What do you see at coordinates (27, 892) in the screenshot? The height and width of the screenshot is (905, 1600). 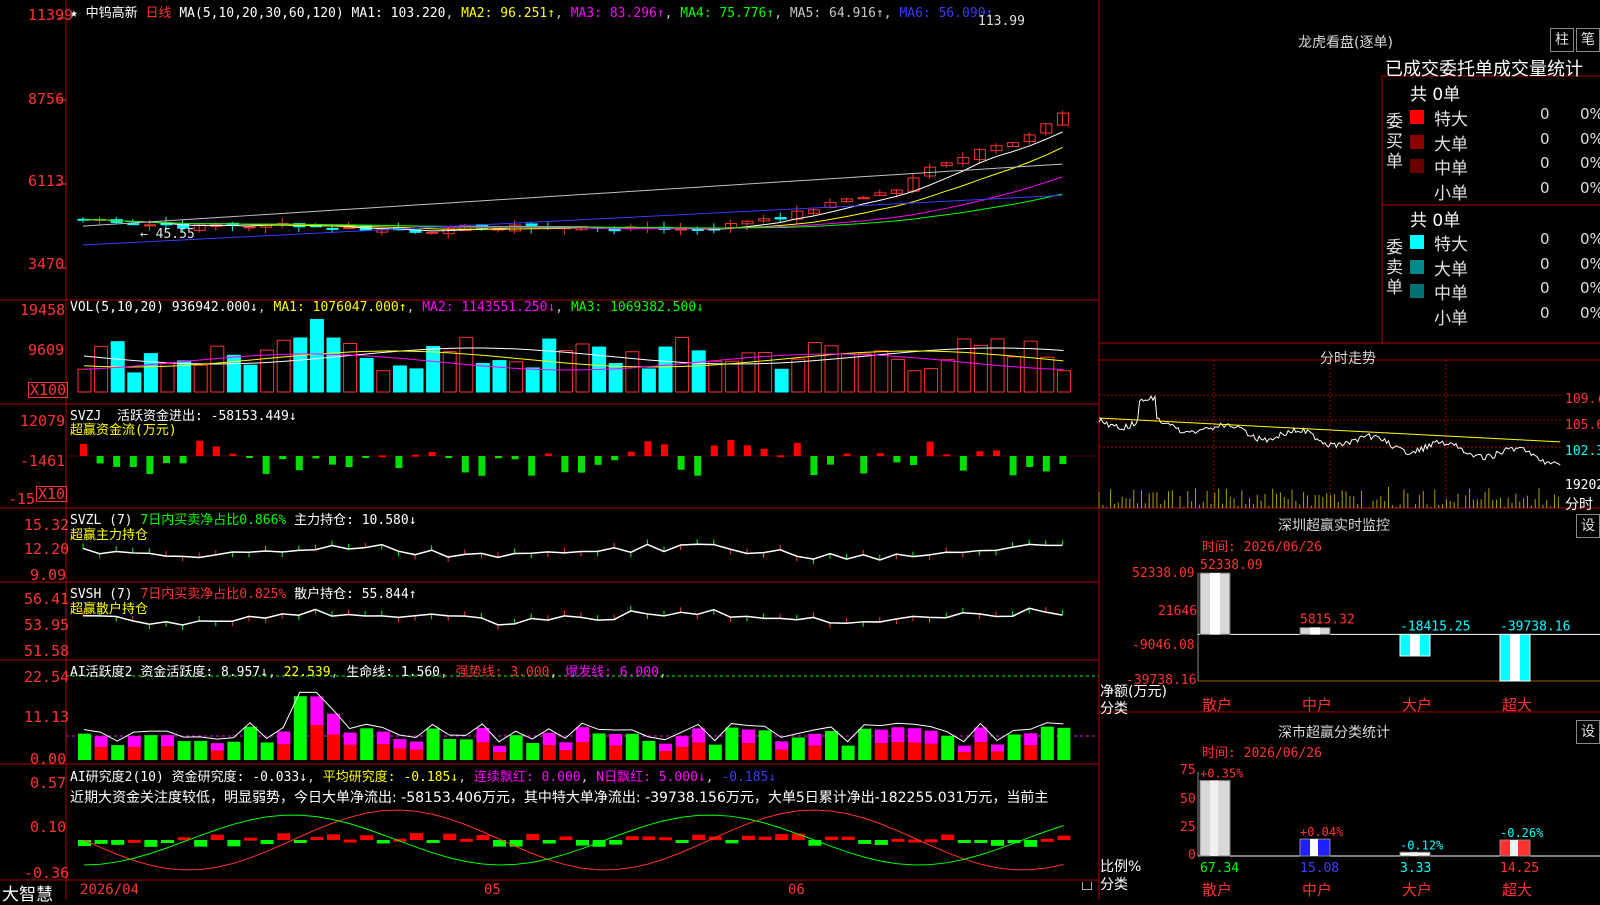 I see `brand-label: 大智慧` at bounding box center [27, 892].